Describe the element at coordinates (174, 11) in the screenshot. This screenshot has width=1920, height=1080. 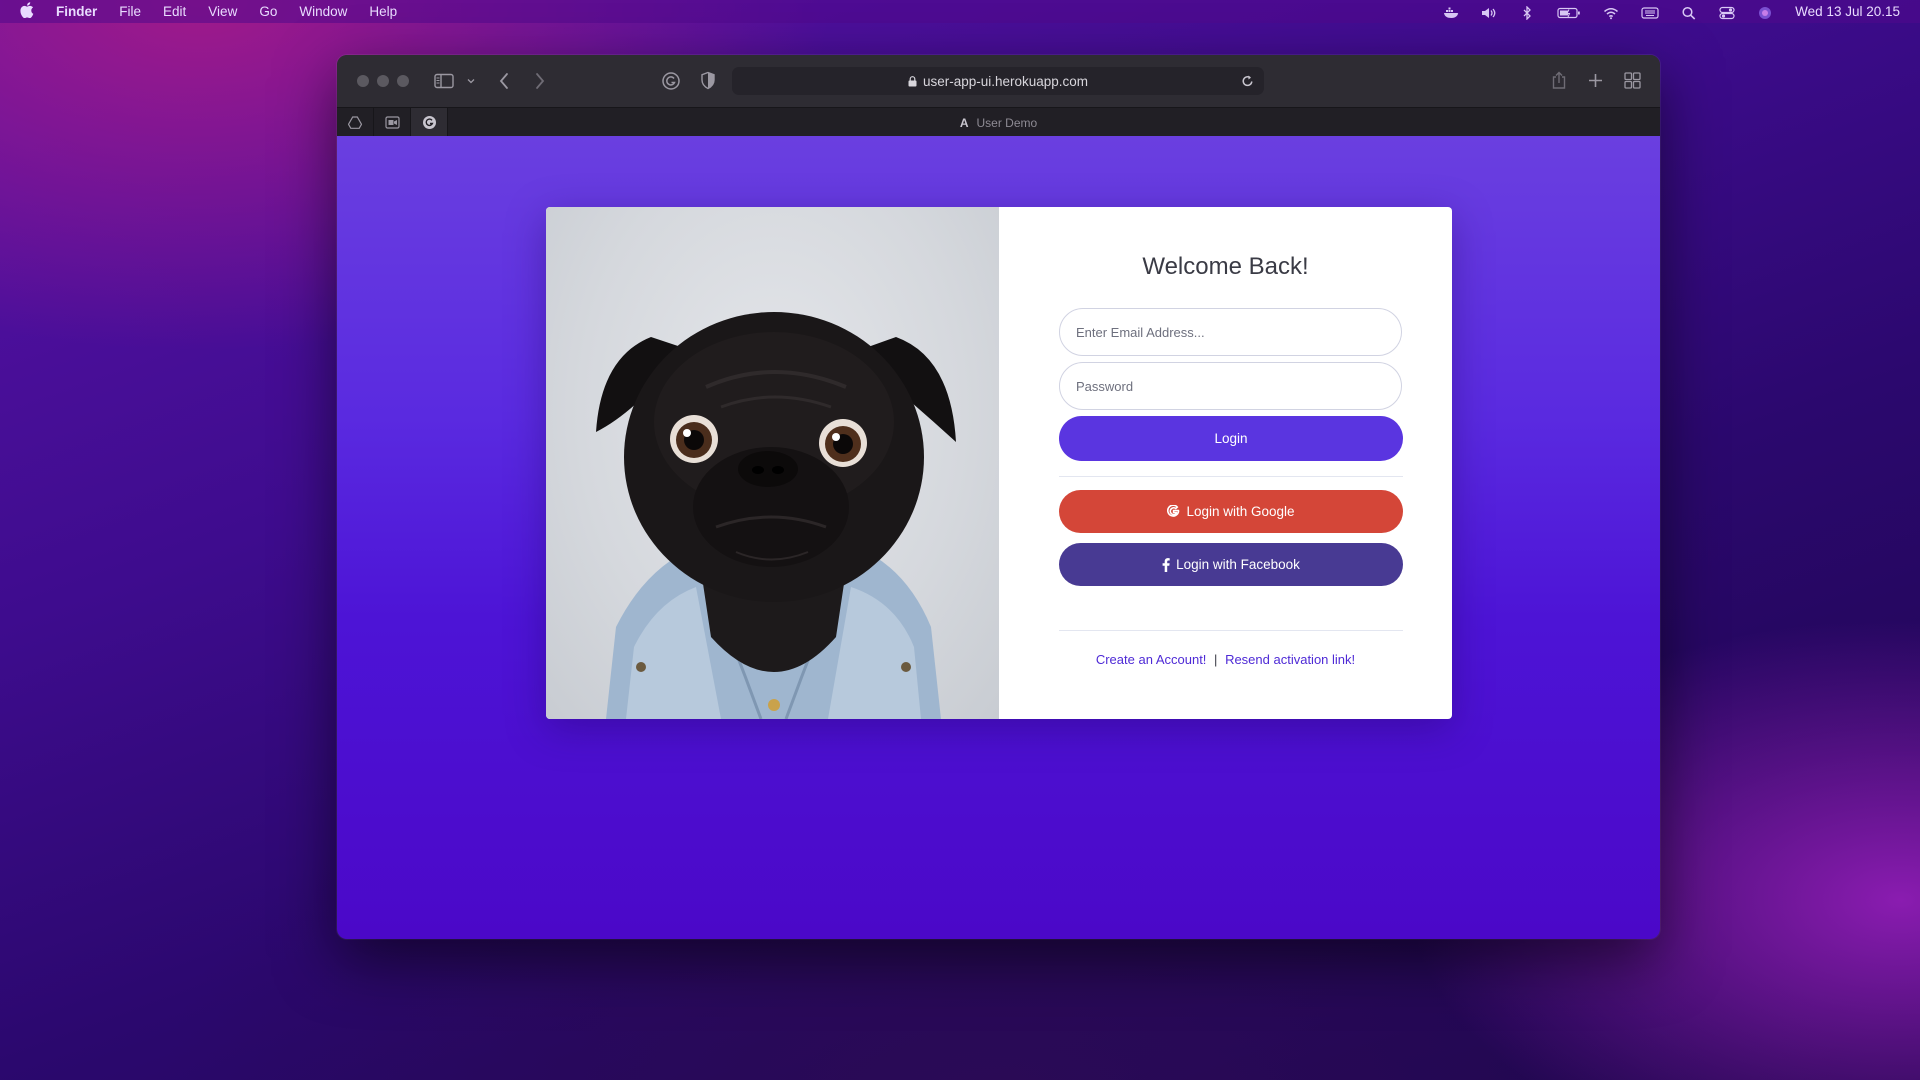
I see `menu-edit: Edit` at that location.